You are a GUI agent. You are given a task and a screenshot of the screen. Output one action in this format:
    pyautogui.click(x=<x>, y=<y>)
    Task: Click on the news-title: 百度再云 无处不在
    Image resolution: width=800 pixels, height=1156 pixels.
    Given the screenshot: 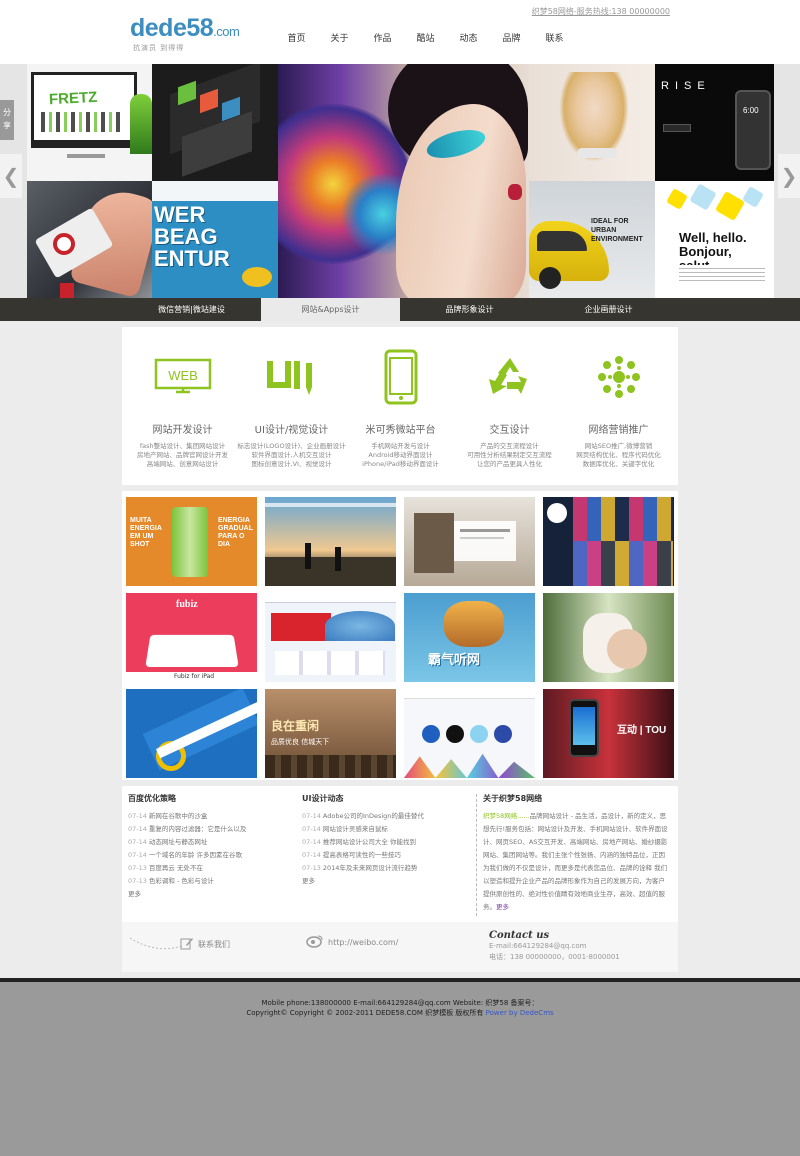 What is the action you would take?
    pyautogui.click(x=175, y=868)
    